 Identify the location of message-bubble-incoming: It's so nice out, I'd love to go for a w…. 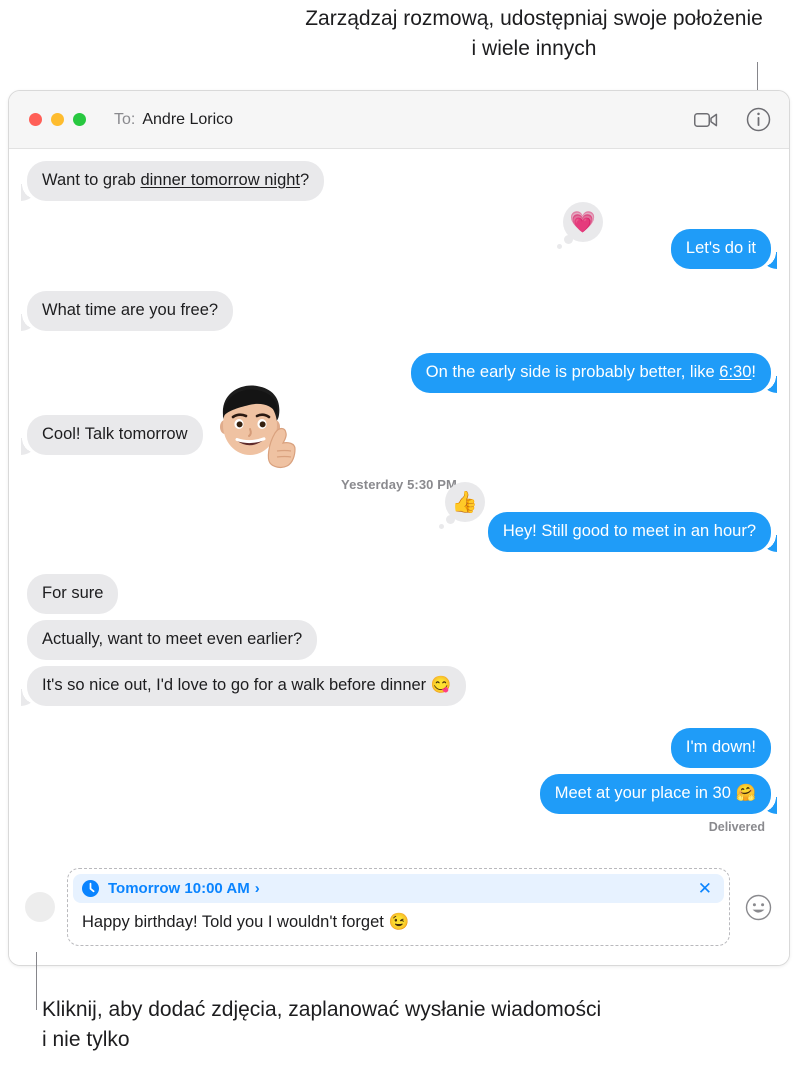
(243, 686).